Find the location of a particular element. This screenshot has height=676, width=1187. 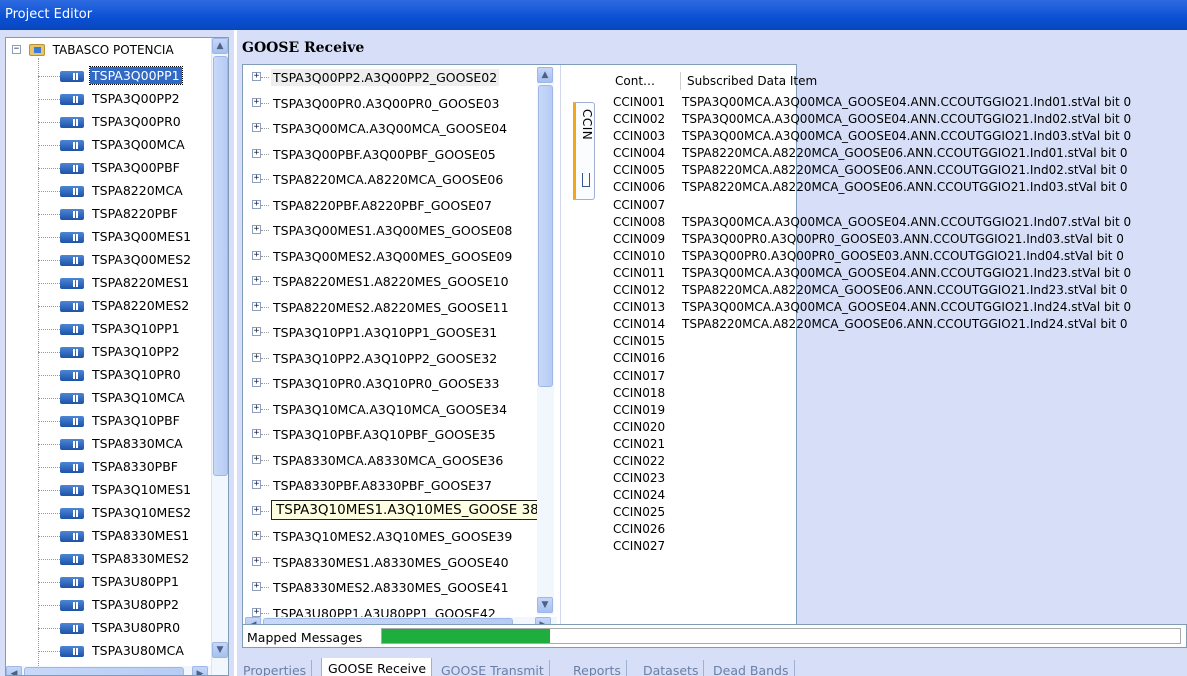

ccin-row-ccin015: CCIN015 is located at coordinates (897, 341).